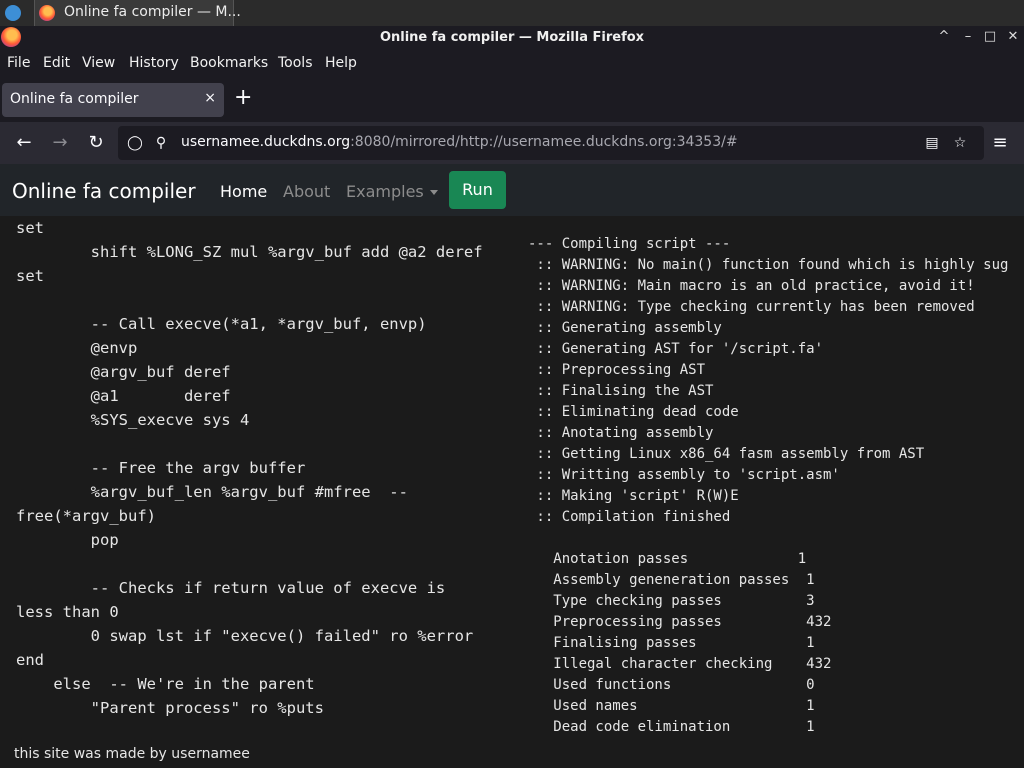 Image resolution: width=1024 pixels, height=768 pixels. I want to click on reload-icon: ↻, so click(96, 143).